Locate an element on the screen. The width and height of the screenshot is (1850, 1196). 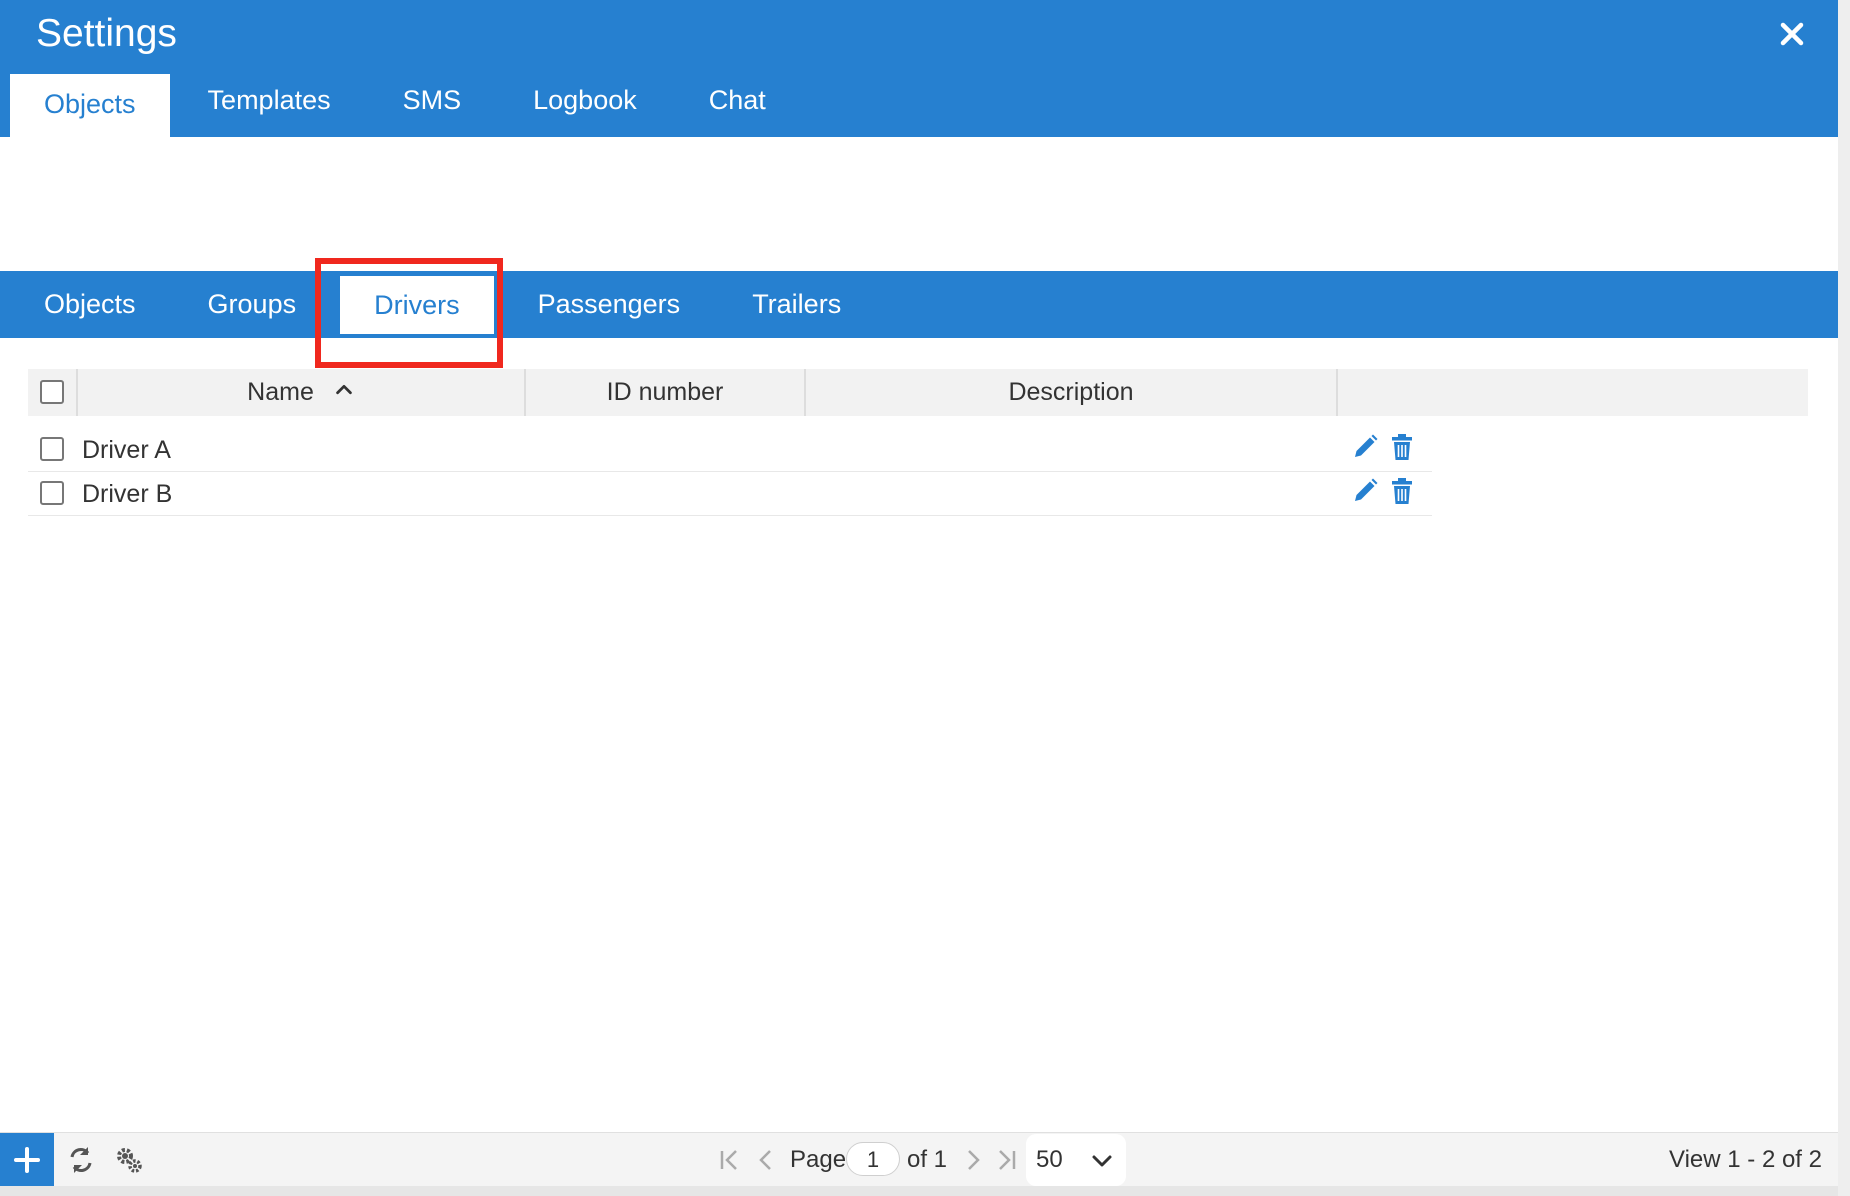
refresh-icon is located at coordinates (81, 1160).